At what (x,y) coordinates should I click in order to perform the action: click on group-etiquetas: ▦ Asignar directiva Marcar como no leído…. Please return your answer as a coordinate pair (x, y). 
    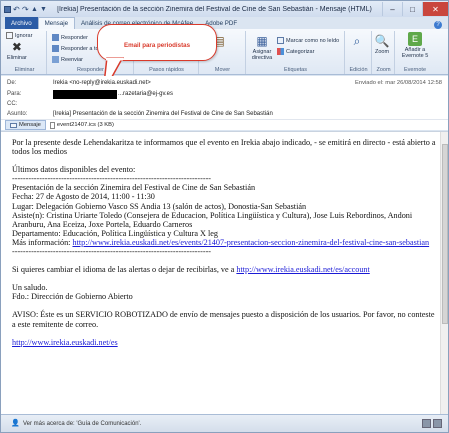
    Looking at the image, I should click on (296, 52).